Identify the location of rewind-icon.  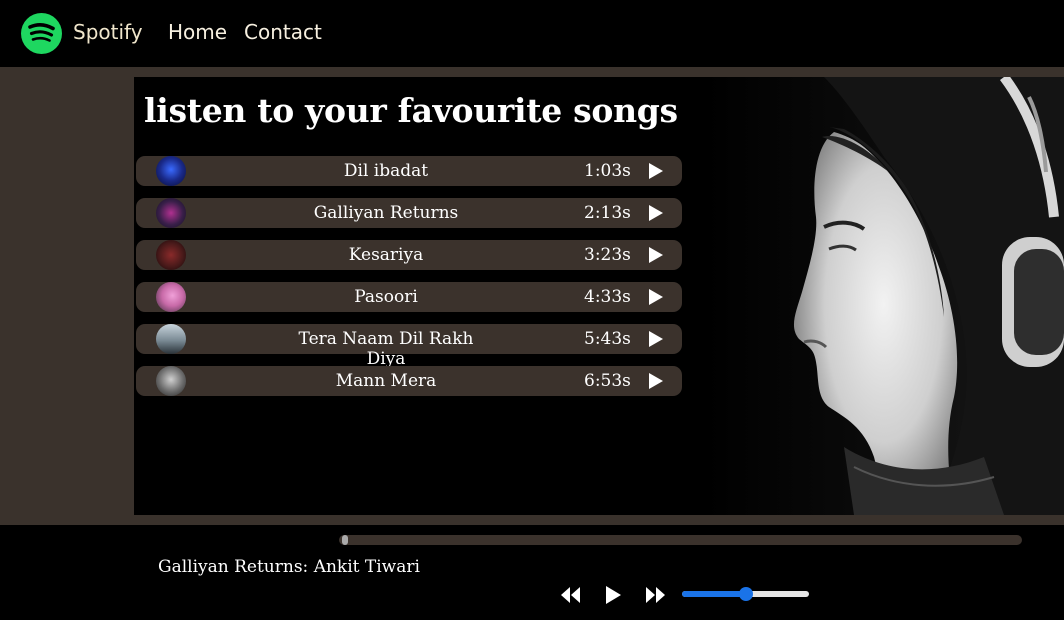
(571, 595).